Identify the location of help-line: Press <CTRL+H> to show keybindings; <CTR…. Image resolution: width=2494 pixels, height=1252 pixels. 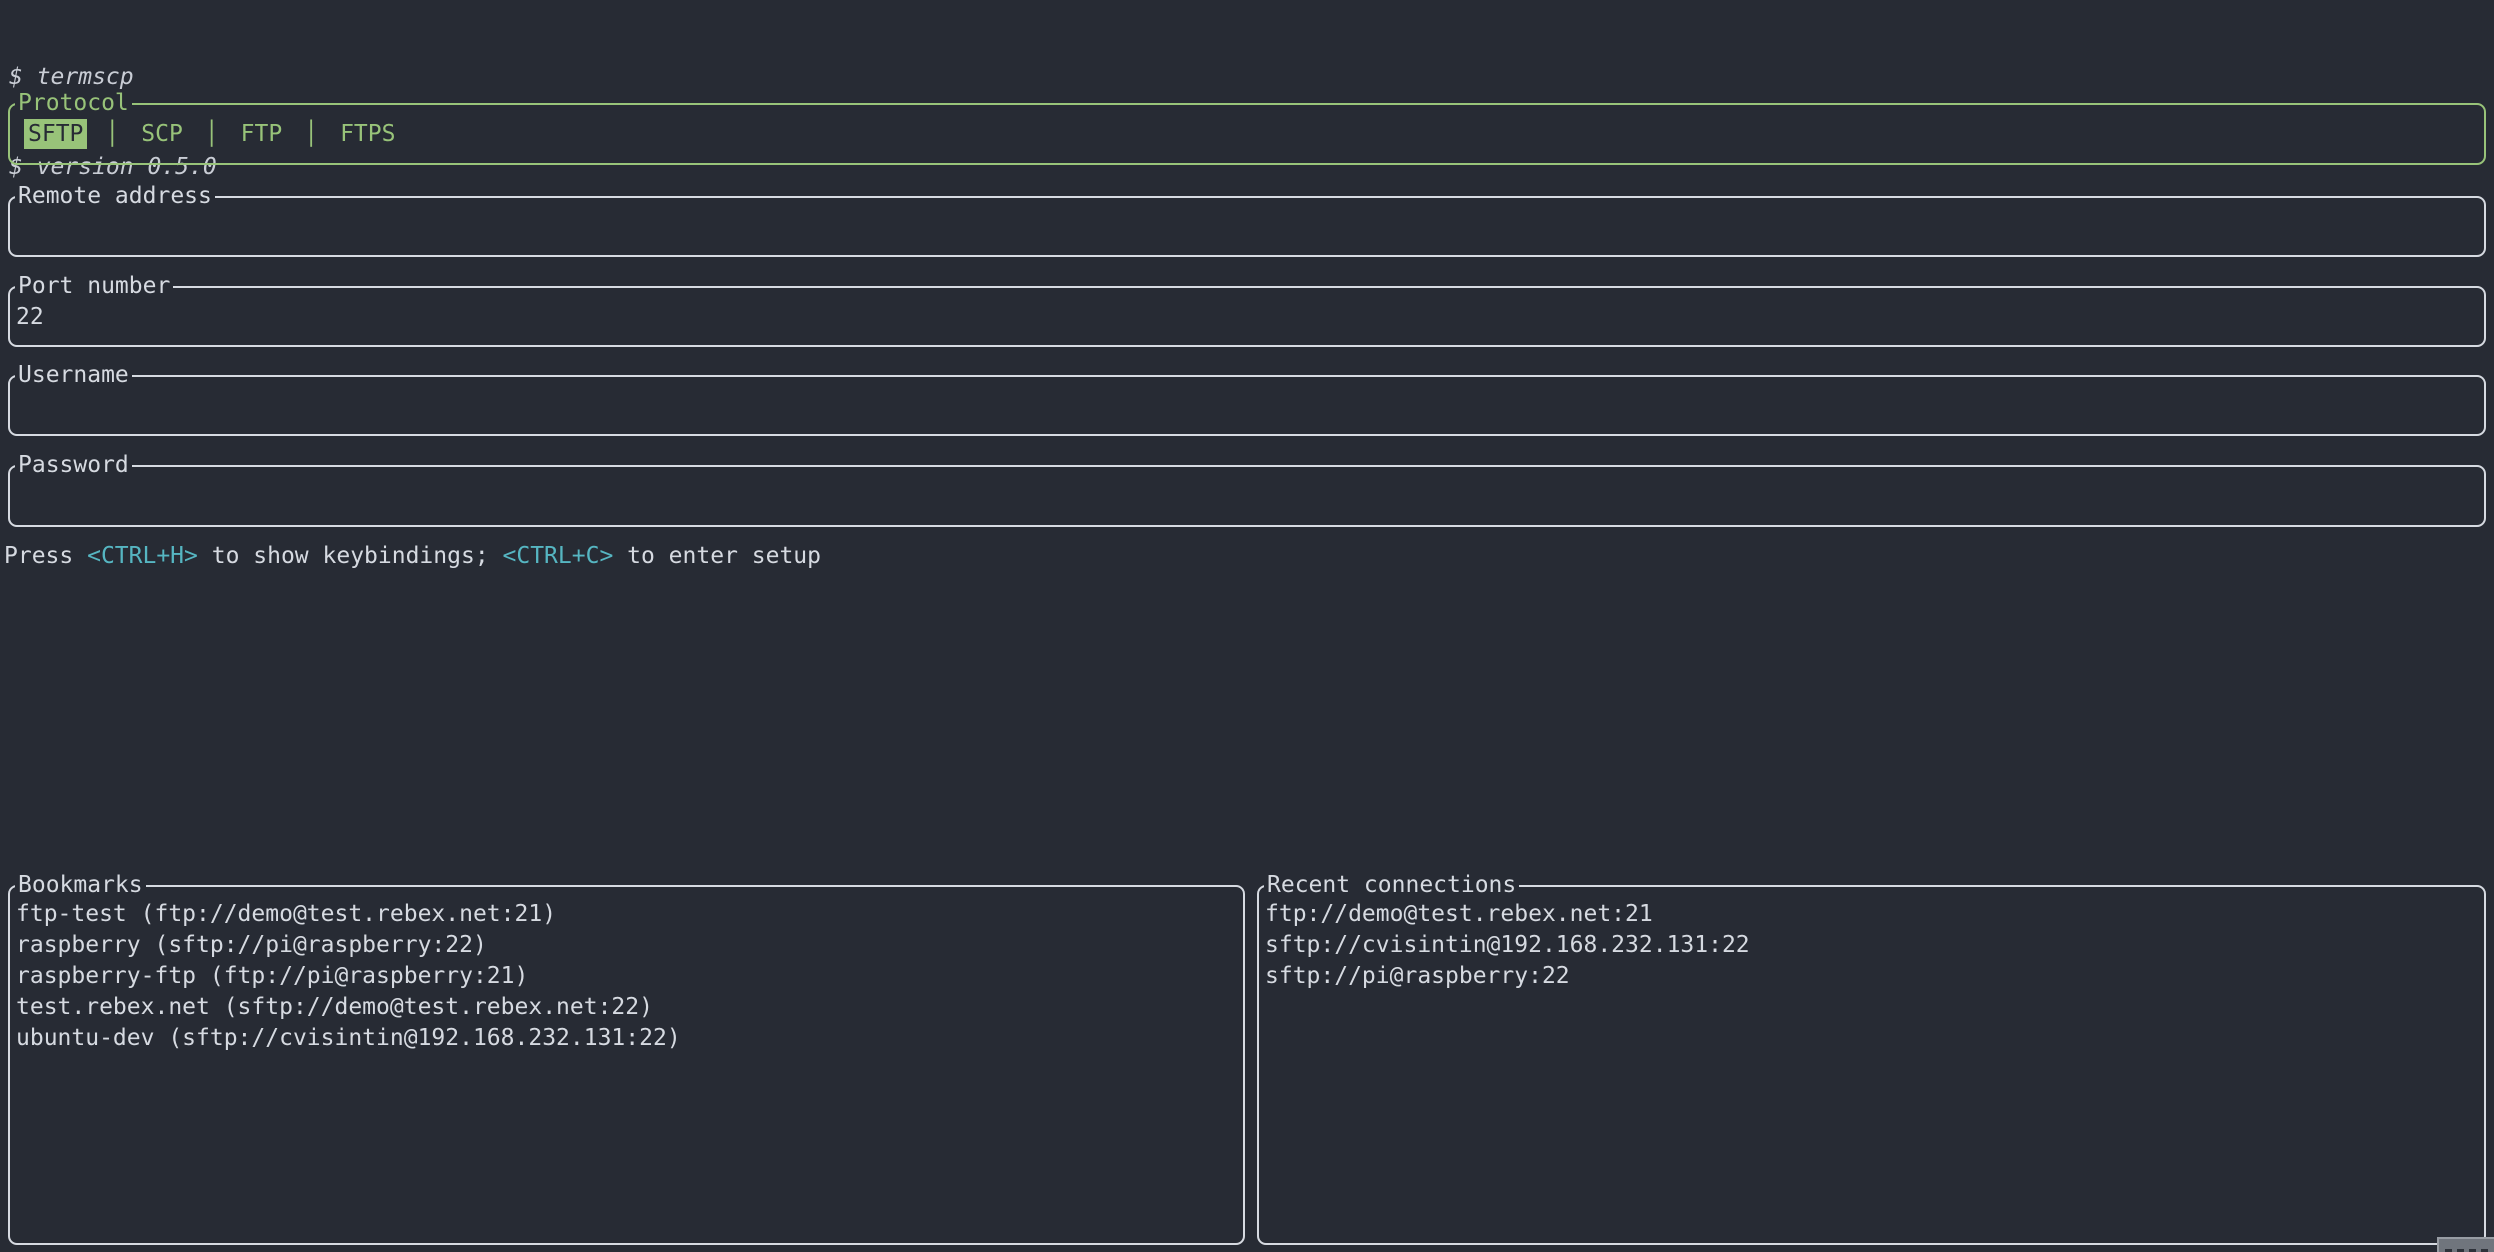
(412, 556).